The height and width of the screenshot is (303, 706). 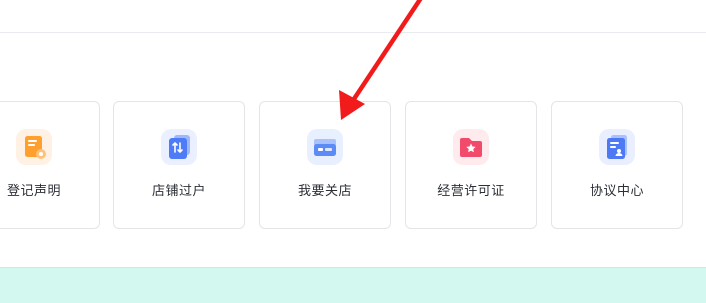 I want to click on blue-agreement-icon, so click(x=617, y=147).